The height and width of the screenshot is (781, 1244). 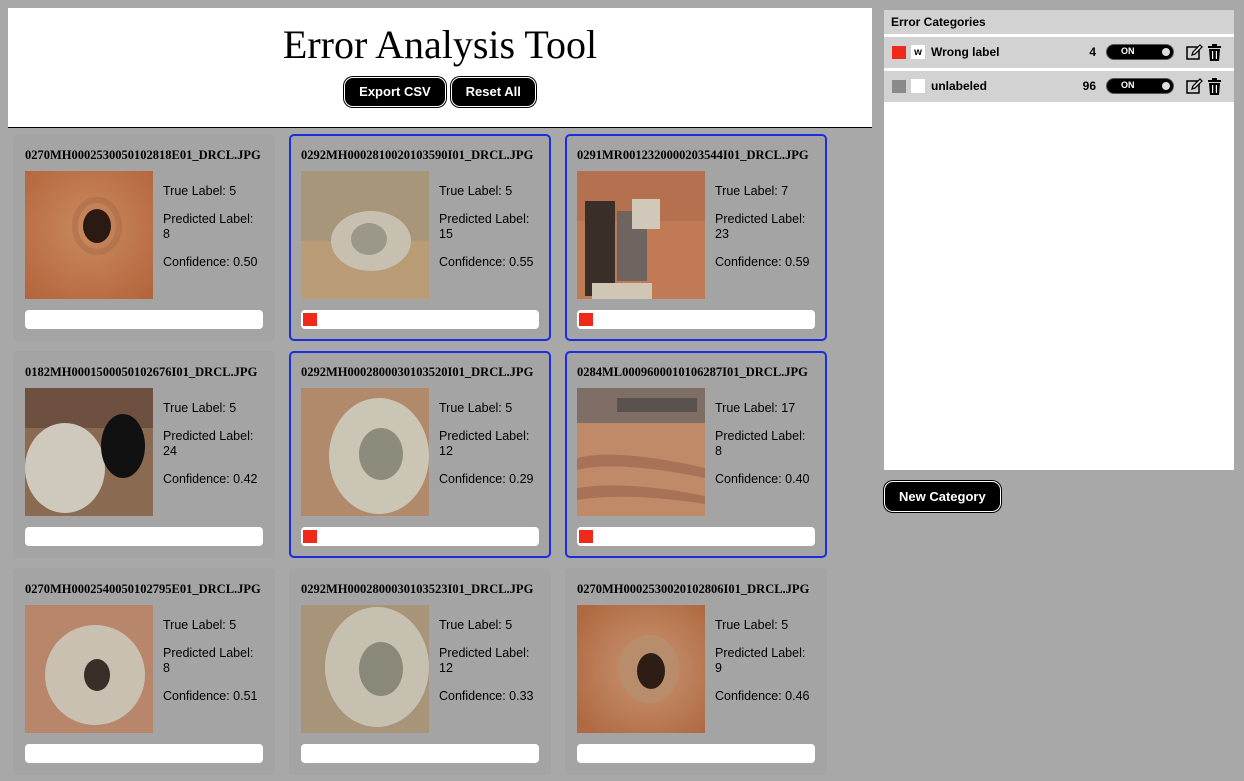 What do you see at coordinates (918, 86) in the screenshot?
I see `category-hotkey` at bounding box center [918, 86].